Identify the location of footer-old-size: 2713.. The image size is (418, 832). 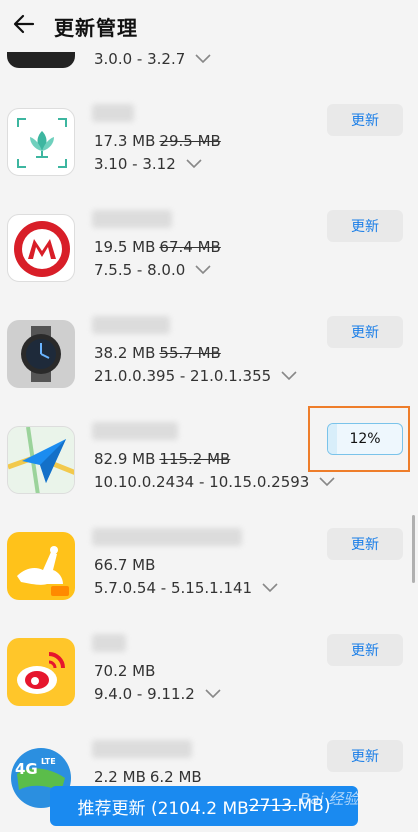
(273, 806).